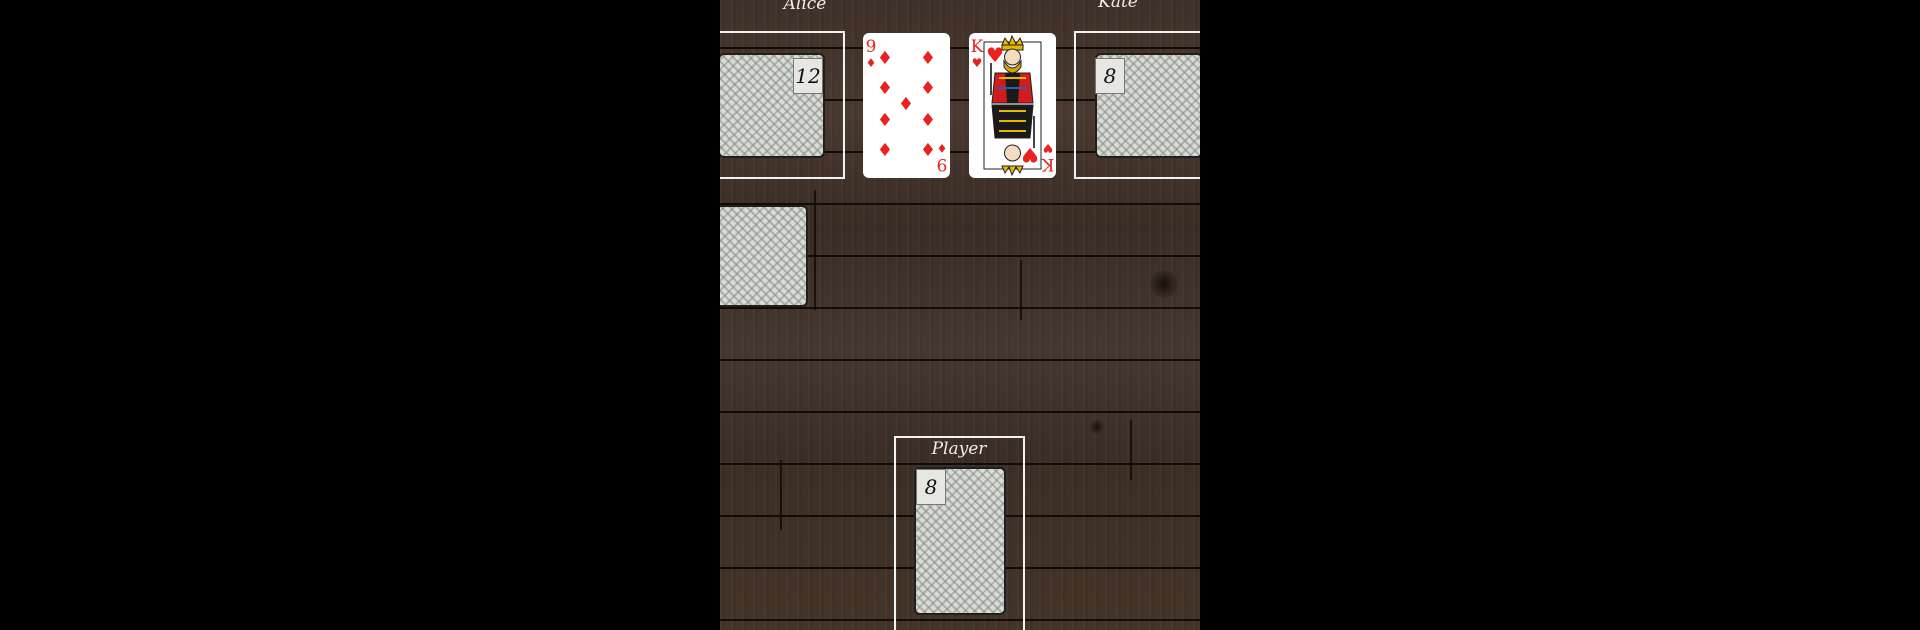 The image size is (1920, 630). What do you see at coordinates (1048, 164) in the screenshot?
I see `card-rank-index: K` at bounding box center [1048, 164].